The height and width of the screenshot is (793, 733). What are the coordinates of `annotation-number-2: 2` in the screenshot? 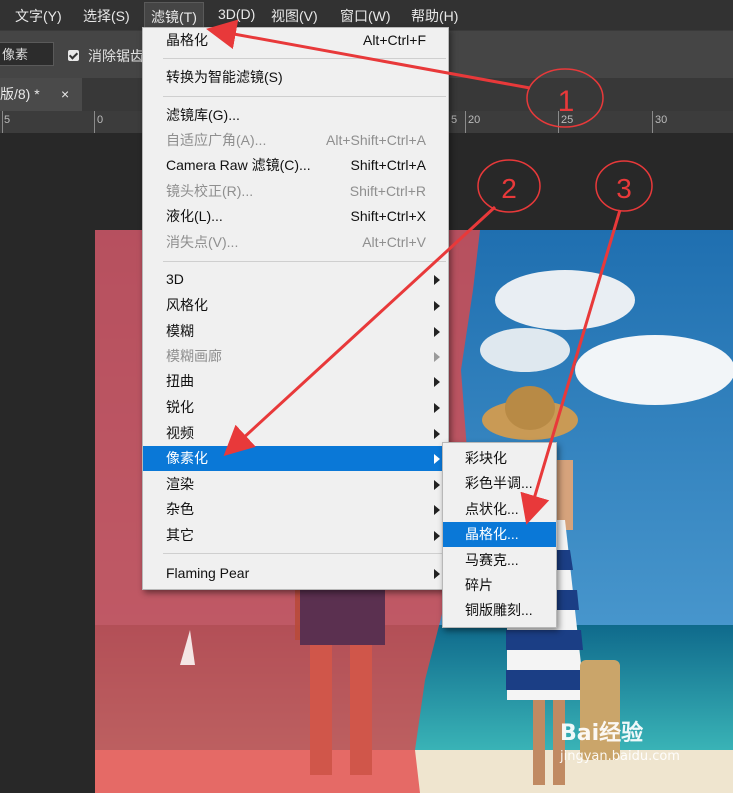 It's located at (509, 188).